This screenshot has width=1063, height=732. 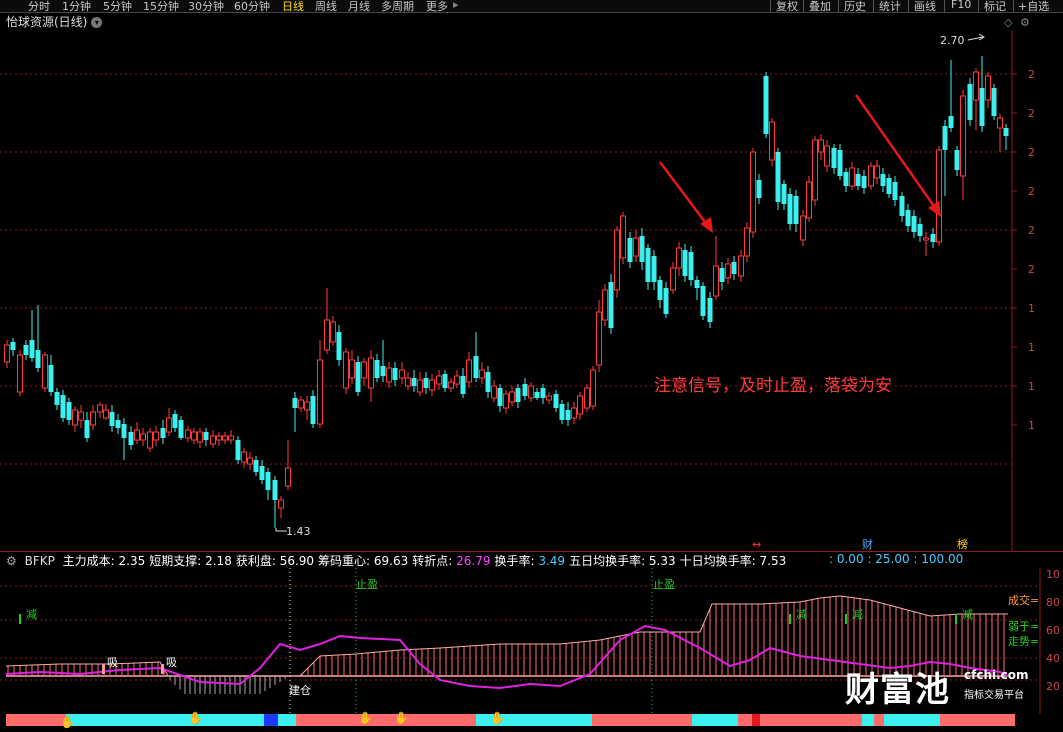 What do you see at coordinates (298, 531) in the screenshot?
I see `low-price-label: 1.43` at bounding box center [298, 531].